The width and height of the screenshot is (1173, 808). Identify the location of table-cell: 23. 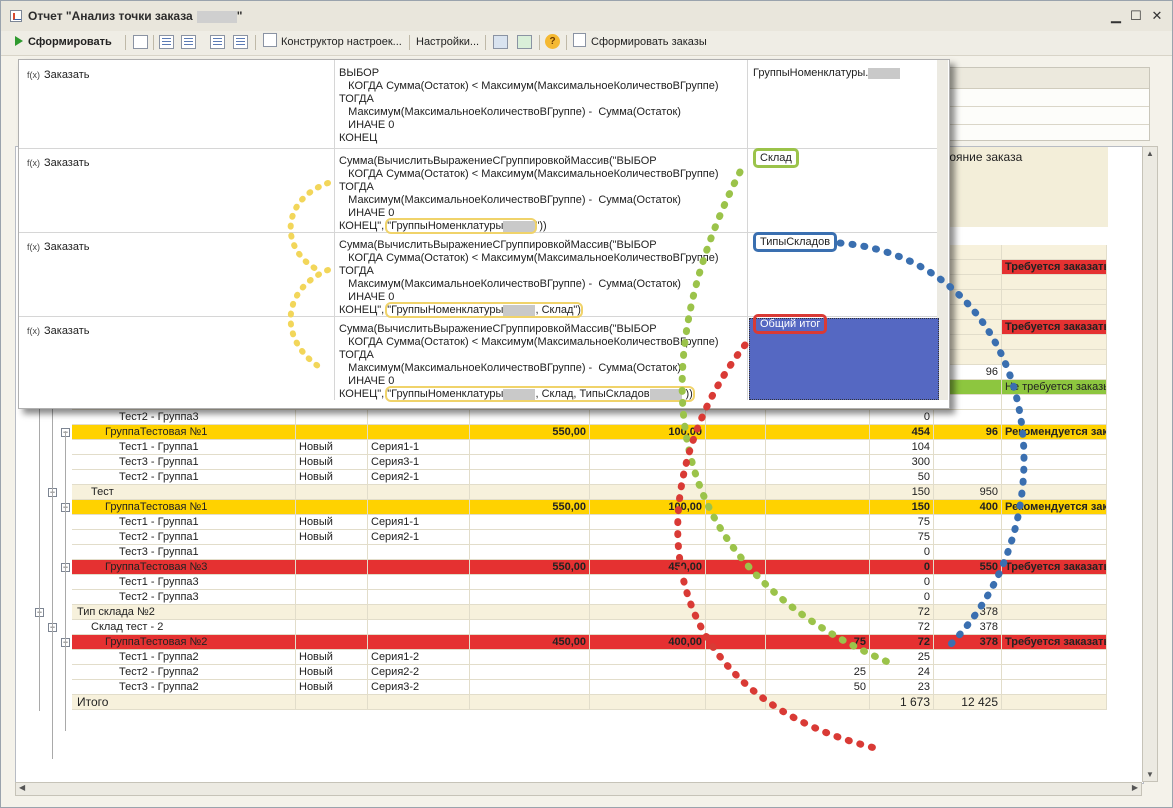
(902, 687).